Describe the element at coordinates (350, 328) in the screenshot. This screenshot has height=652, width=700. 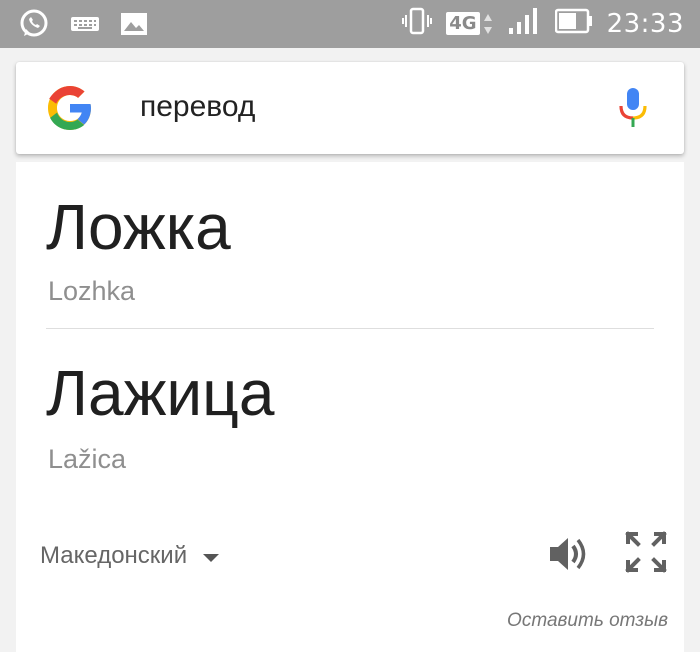
I see `divider` at that location.